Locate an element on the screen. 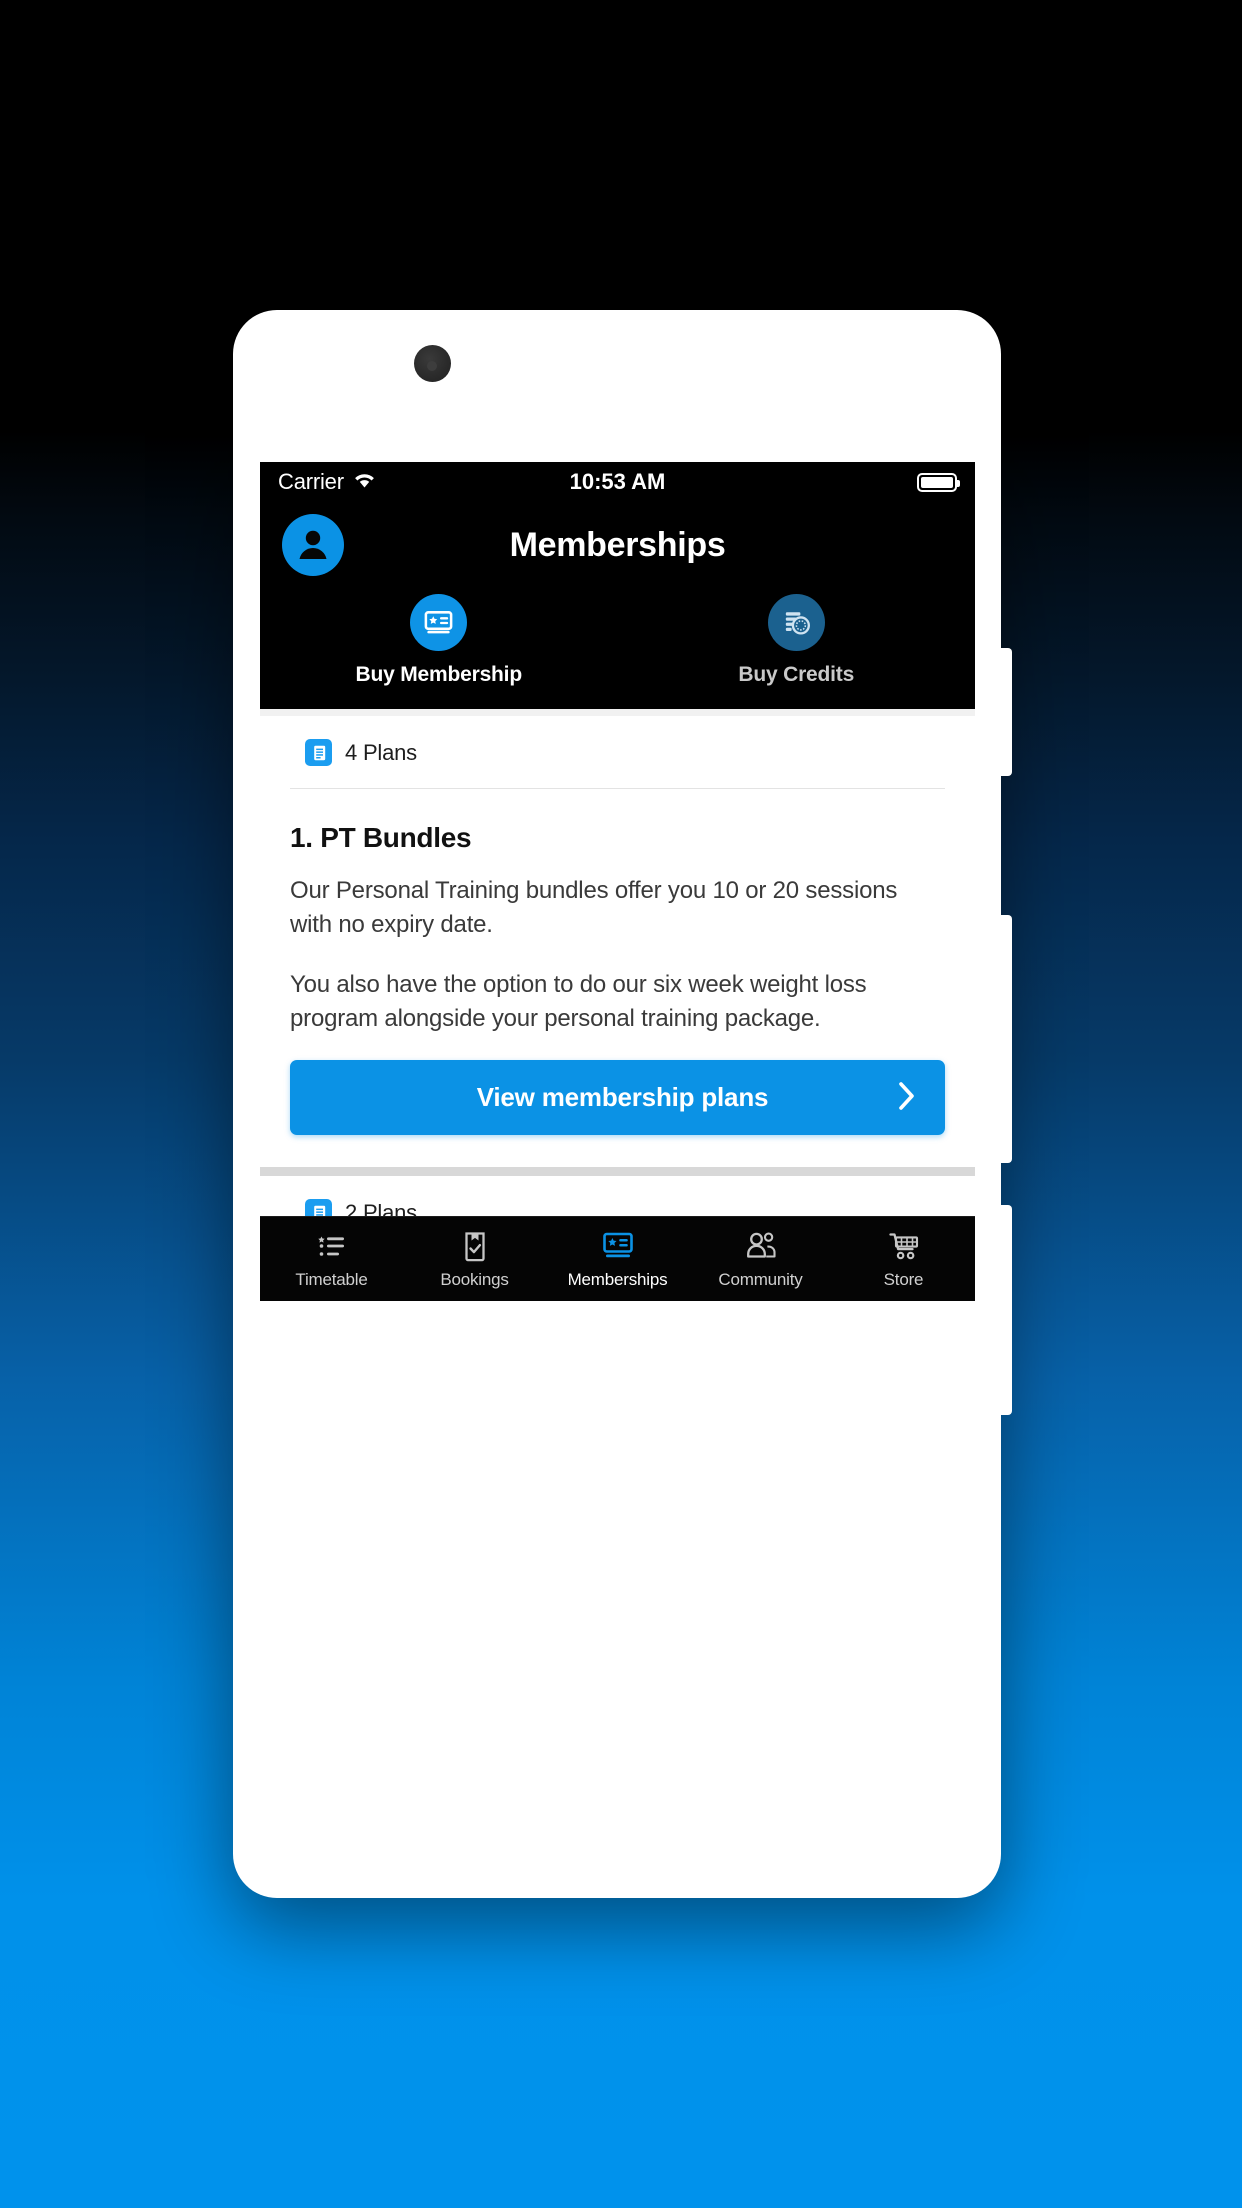 The width and height of the screenshot is (1242, 2208). plan-title-1: 1. PT Bundles is located at coordinates (381, 837).